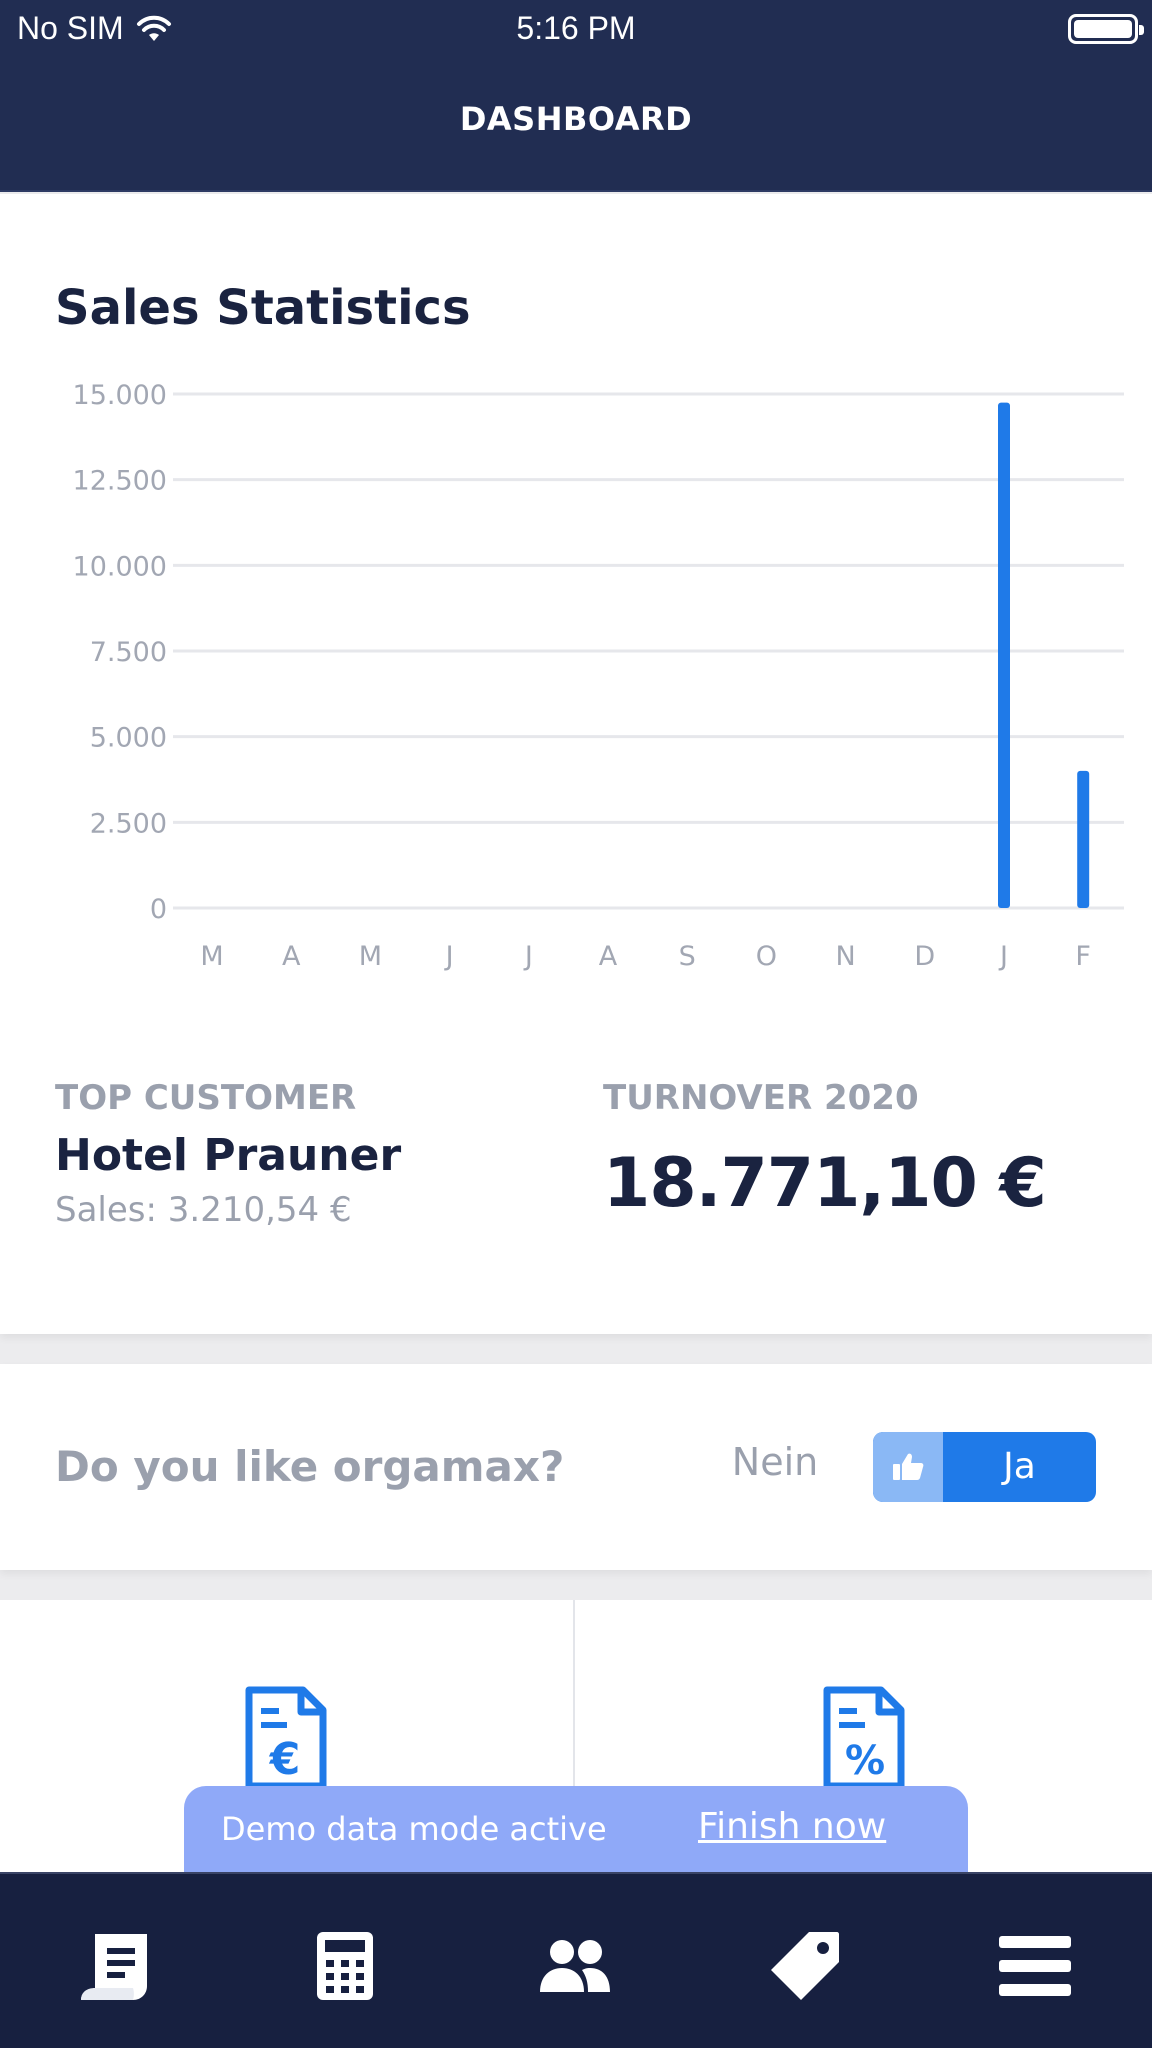 The height and width of the screenshot is (2048, 1152). I want to click on chart-y-tick-label: 2.500, so click(128, 823).